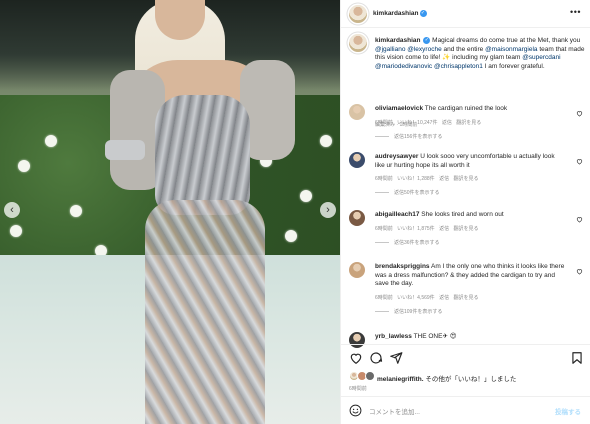 The height and width of the screenshot is (424, 590). I want to click on mention-link: @maisonmargiela, so click(511, 49).